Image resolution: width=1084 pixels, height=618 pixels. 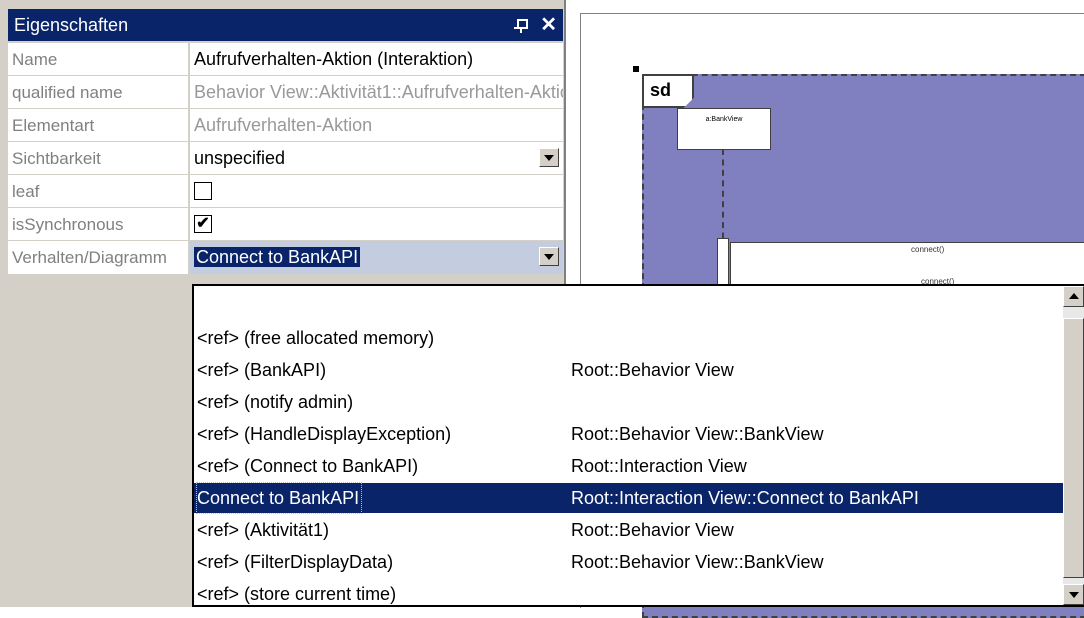 I want to click on frame-tag: sd, so click(x=668, y=91).